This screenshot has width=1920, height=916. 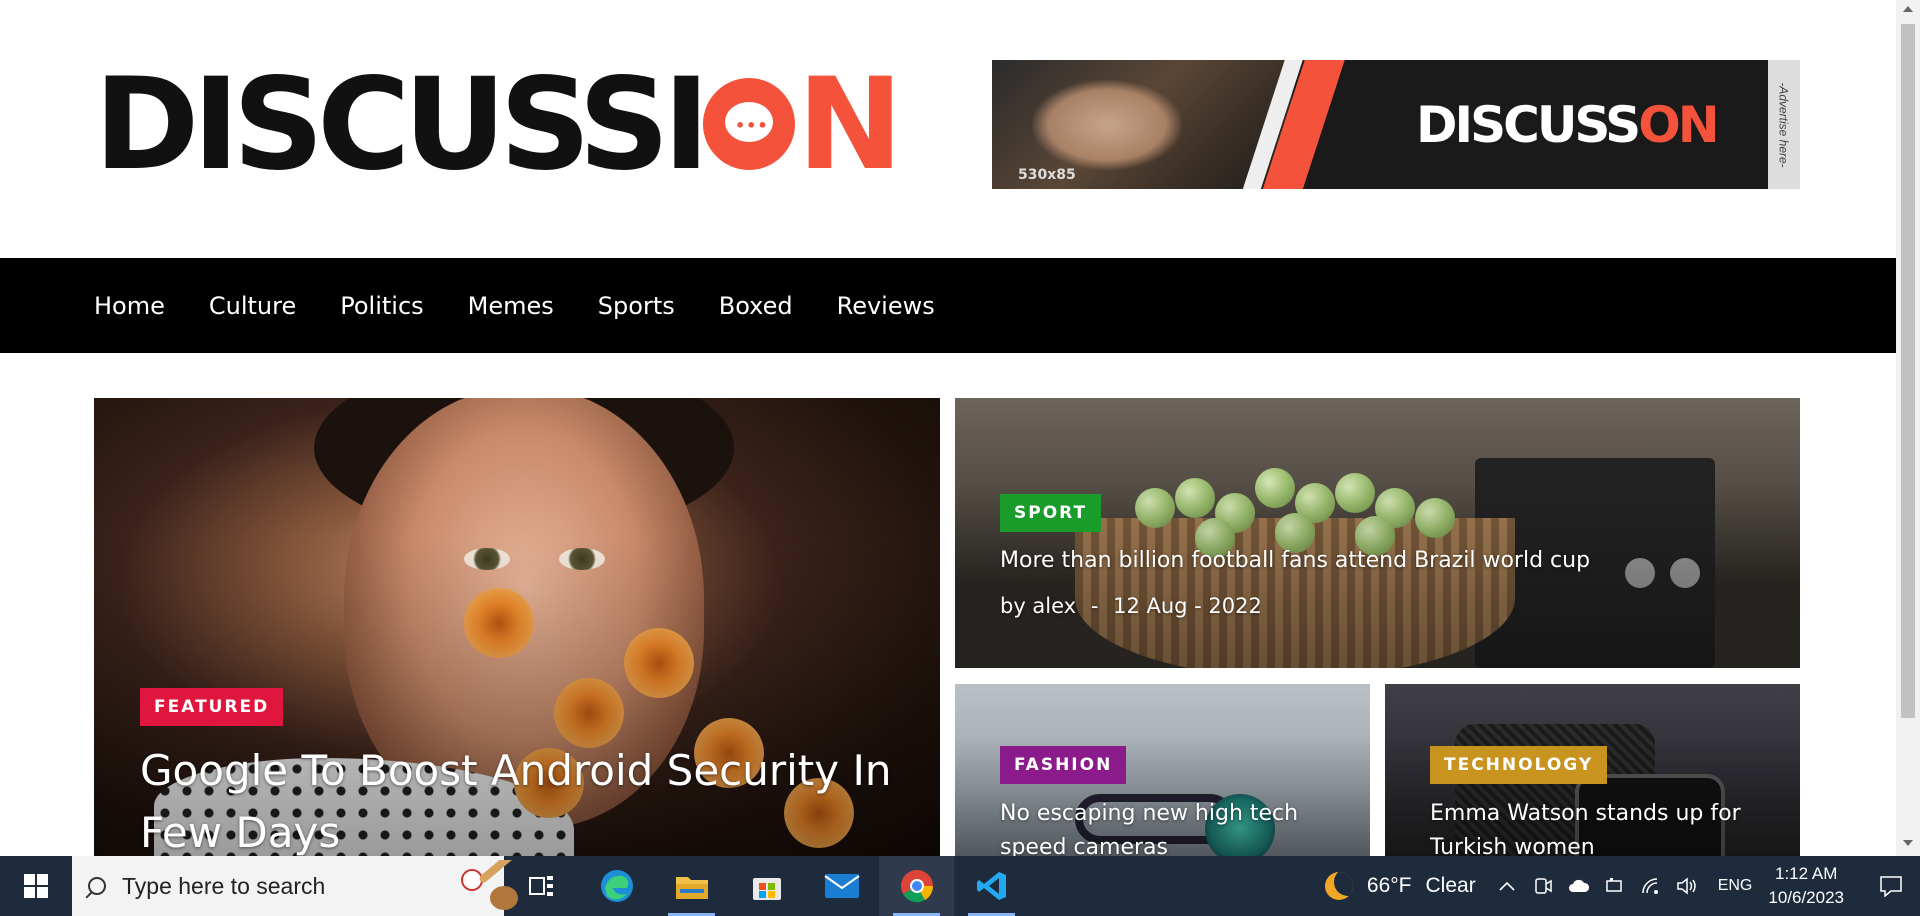 I want to click on clock-date: 10/6/2023, so click(x=1806, y=897).